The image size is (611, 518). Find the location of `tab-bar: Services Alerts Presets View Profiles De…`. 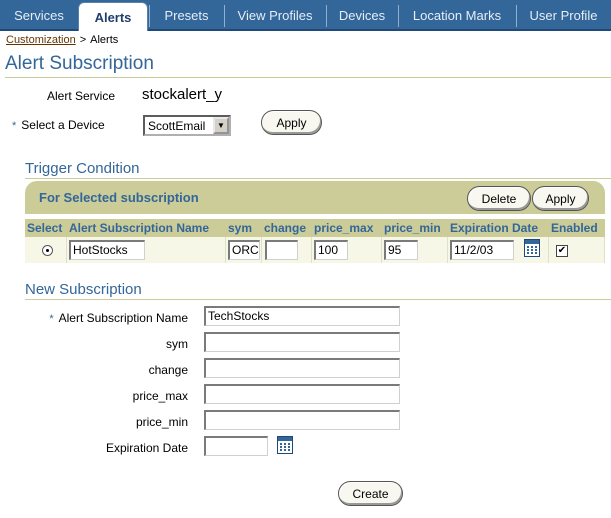

tab-bar: Services Alerts Presets View Profiles De… is located at coordinates (305, 15).